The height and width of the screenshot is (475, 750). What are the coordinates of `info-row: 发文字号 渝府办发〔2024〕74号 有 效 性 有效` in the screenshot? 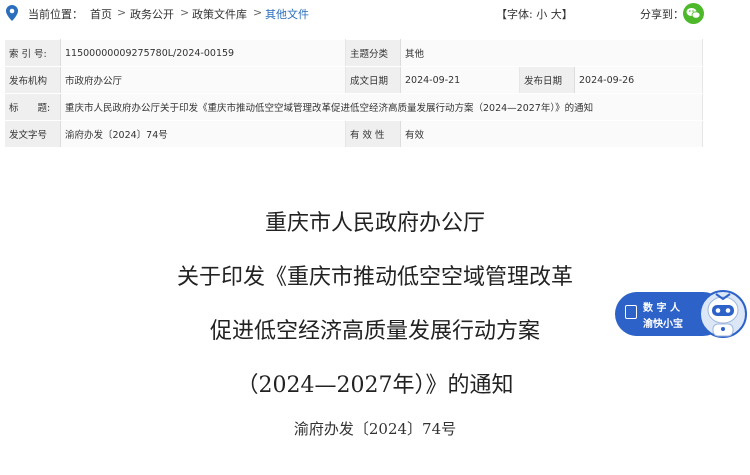 It's located at (354, 134).